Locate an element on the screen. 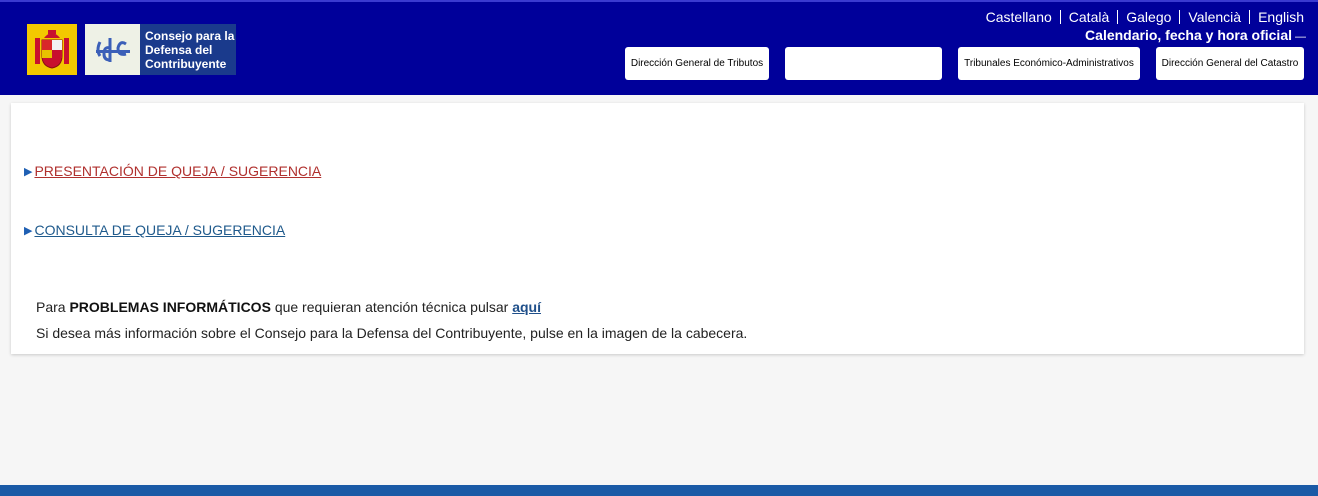 The width and height of the screenshot is (1318, 496). calendar-dash-icon: — is located at coordinates (1300, 37).